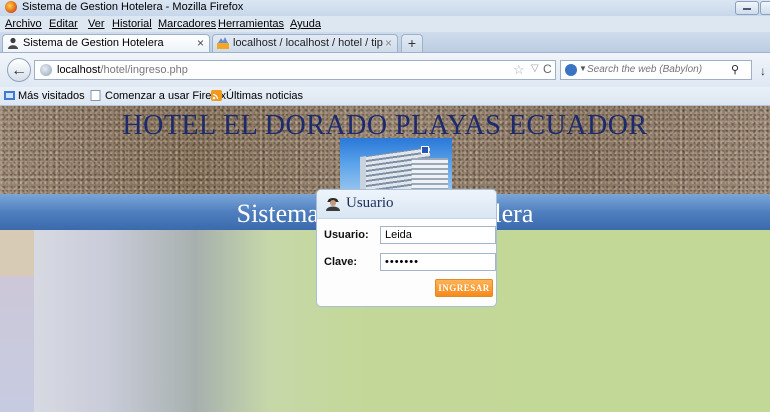 The width and height of the screenshot is (770, 412). What do you see at coordinates (747, 8) in the screenshot?
I see `minimize-button` at bounding box center [747, 8].